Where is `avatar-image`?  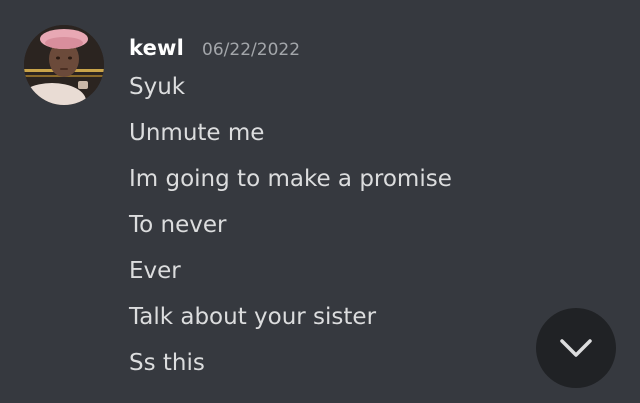
avatar-image is located at coordinates (64, 65).